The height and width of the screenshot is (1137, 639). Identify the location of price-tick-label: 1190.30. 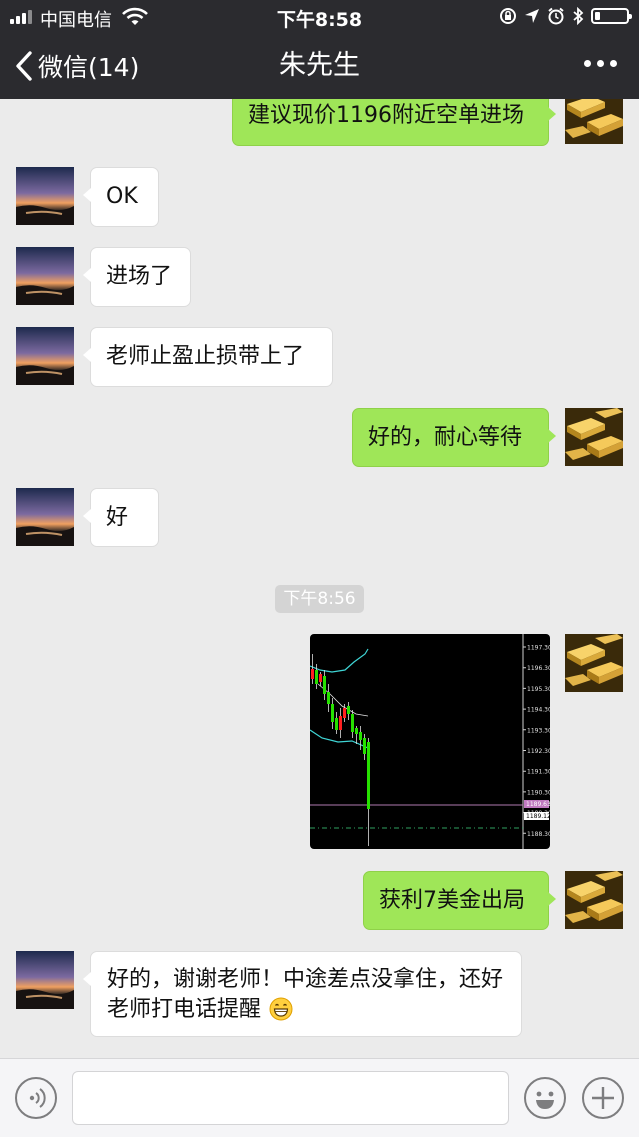
(538, 792).